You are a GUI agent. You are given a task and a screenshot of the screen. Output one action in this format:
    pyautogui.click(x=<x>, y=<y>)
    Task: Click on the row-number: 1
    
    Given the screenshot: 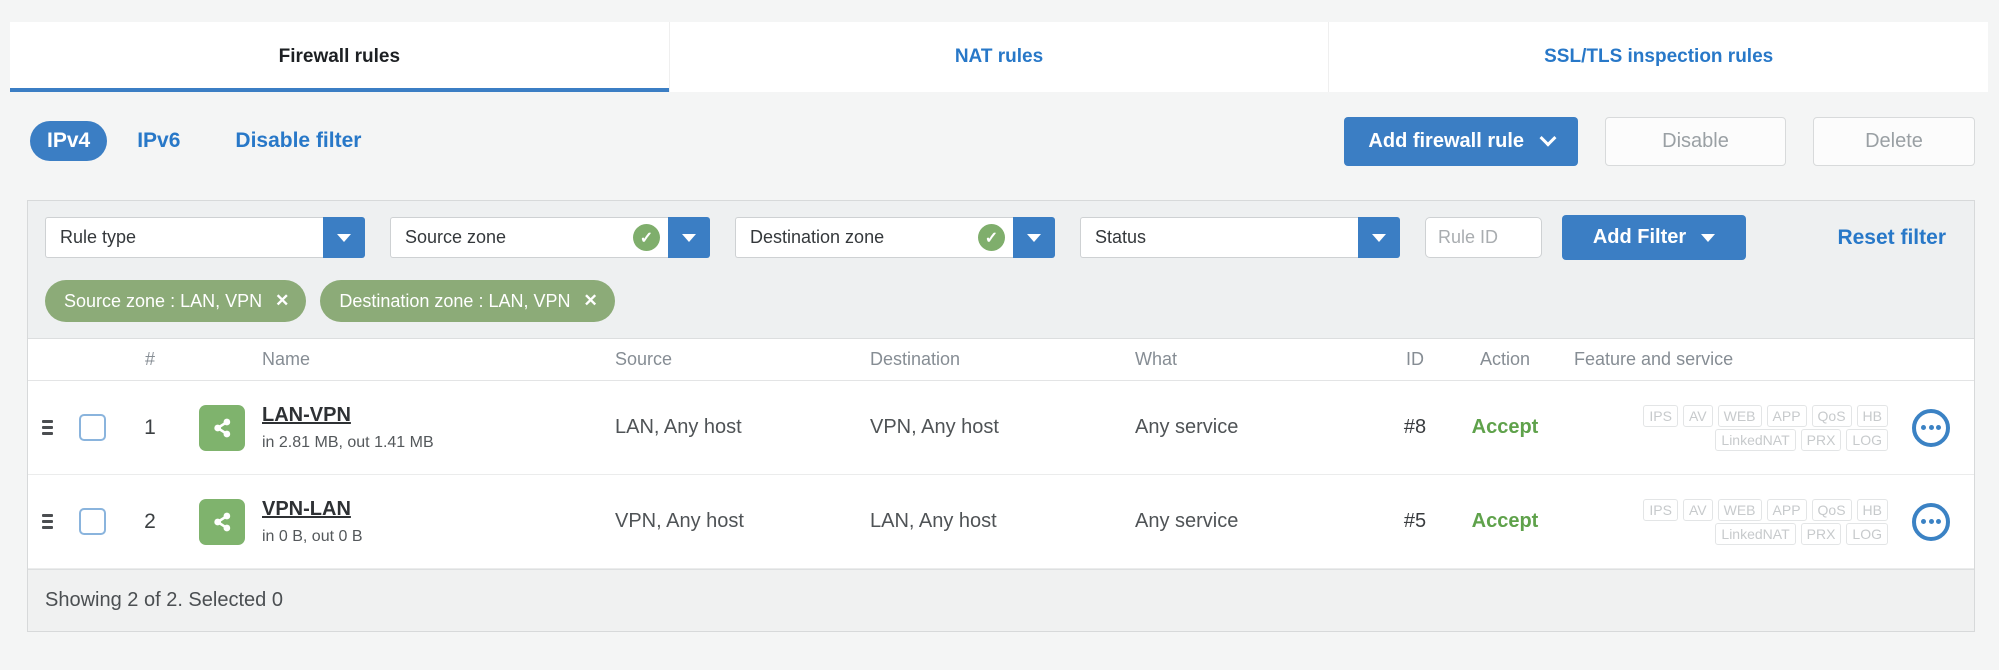 What is the action you would take?
    pyautogui.click(x=150, y=427)
    